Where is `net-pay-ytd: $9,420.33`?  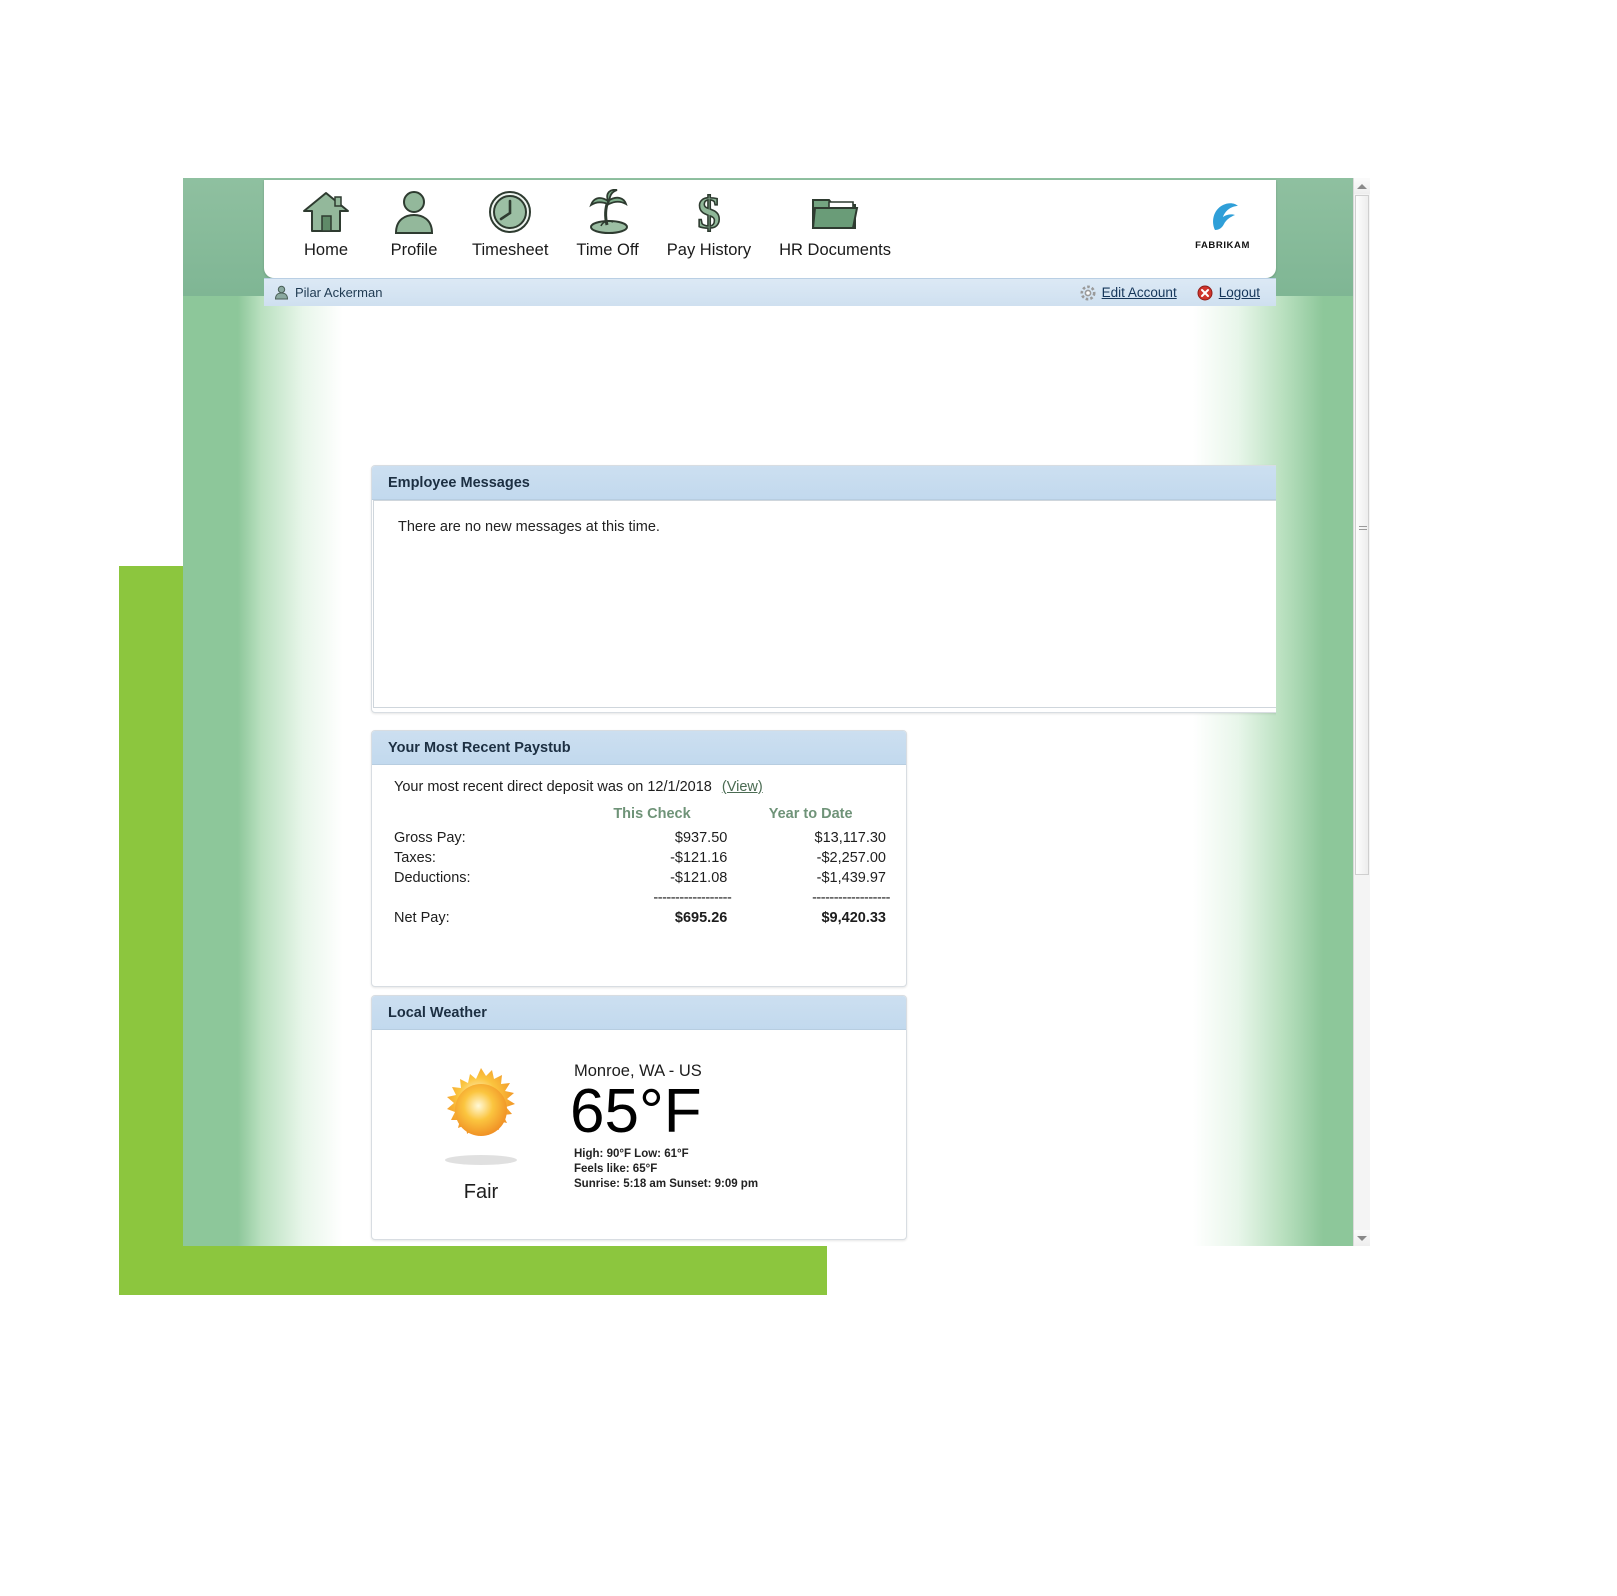 net-pay-ytd: $9,420.33 is located at coordinates (853, 918).